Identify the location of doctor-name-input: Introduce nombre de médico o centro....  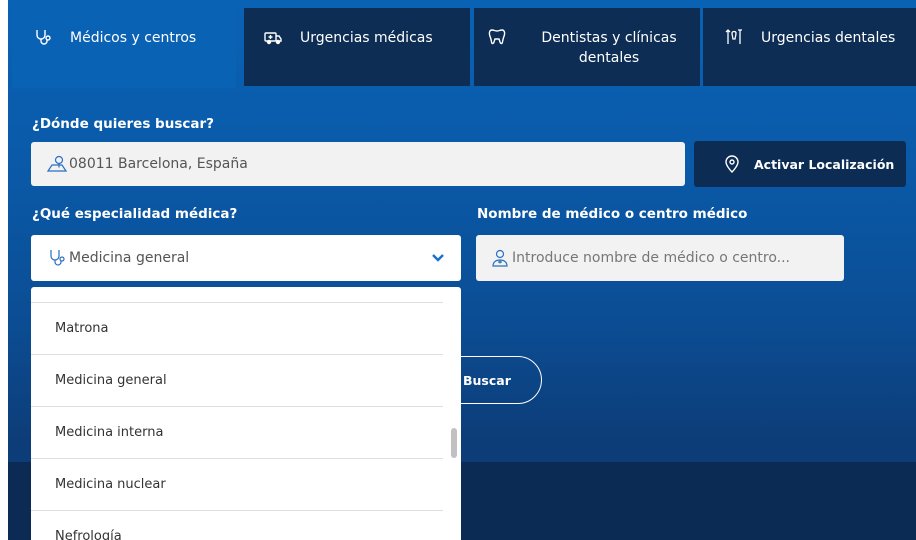
(660, 258).